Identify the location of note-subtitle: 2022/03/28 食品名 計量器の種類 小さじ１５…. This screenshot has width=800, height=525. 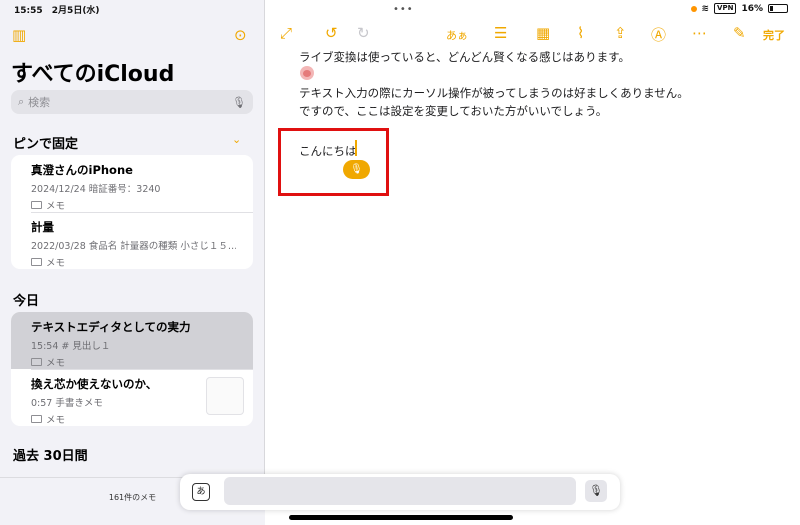
(133, 246).